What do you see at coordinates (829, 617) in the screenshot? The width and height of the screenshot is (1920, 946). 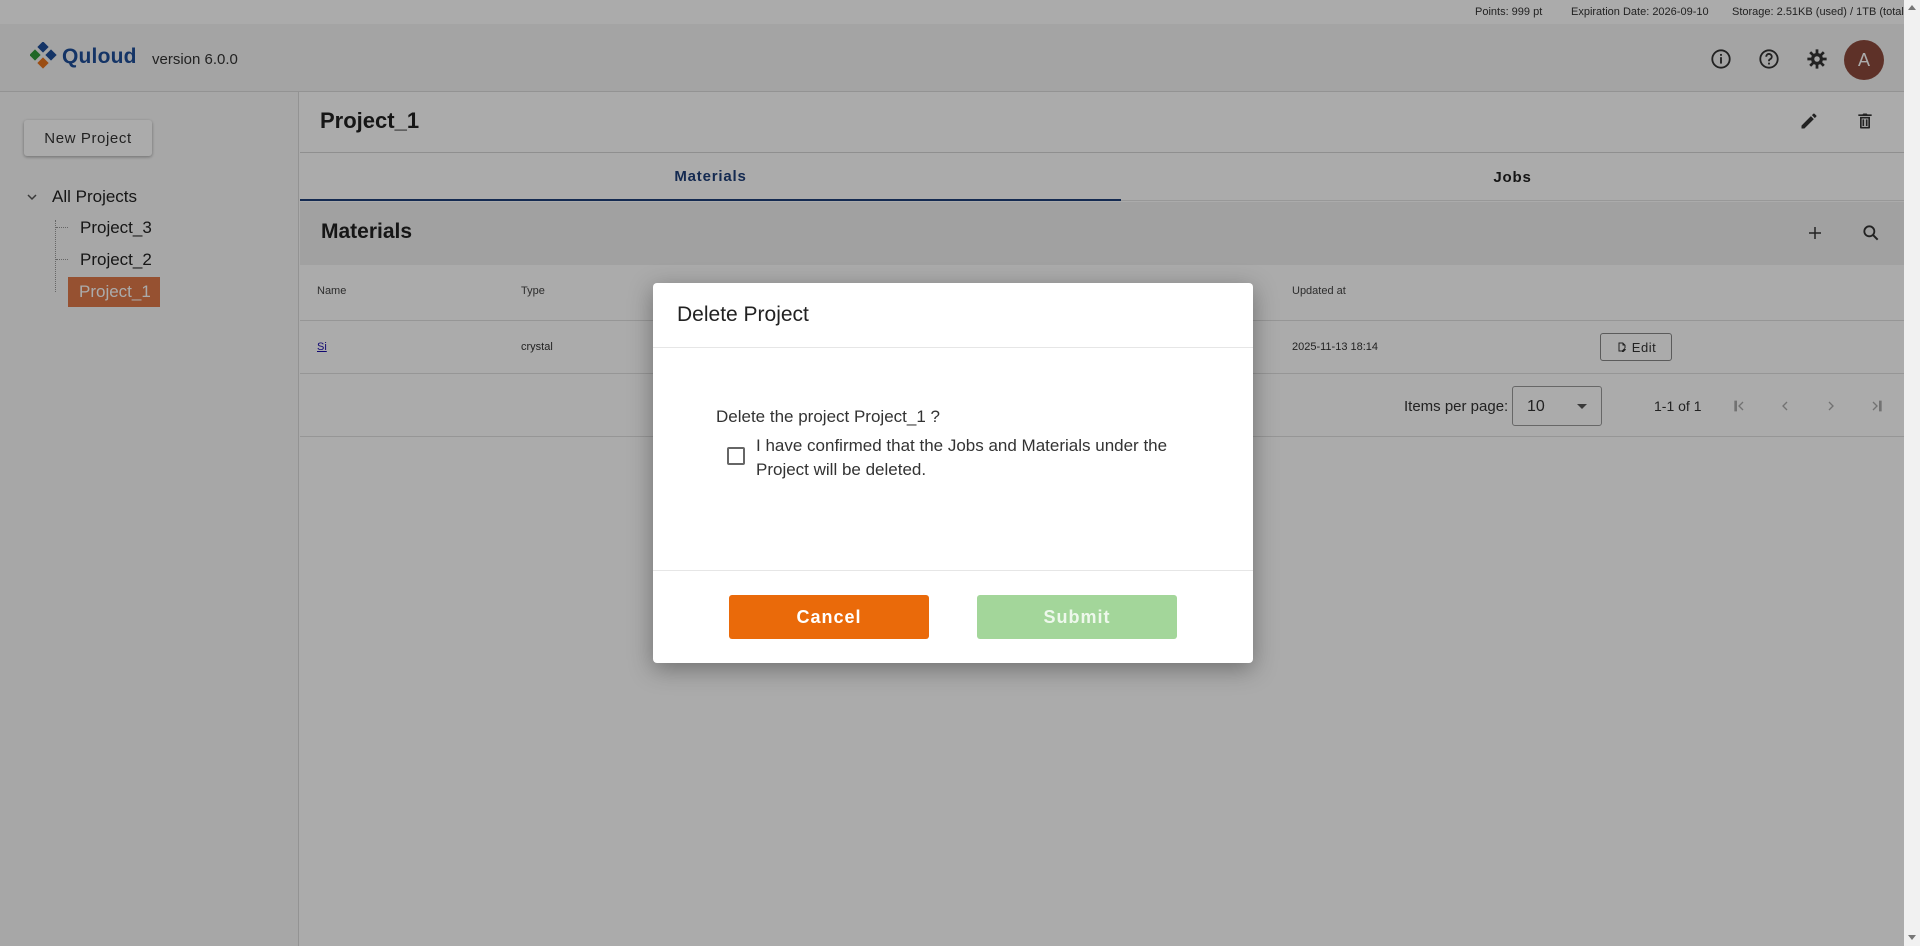 I see `cancel-button: Cancel` at bounding box center [829, 617].